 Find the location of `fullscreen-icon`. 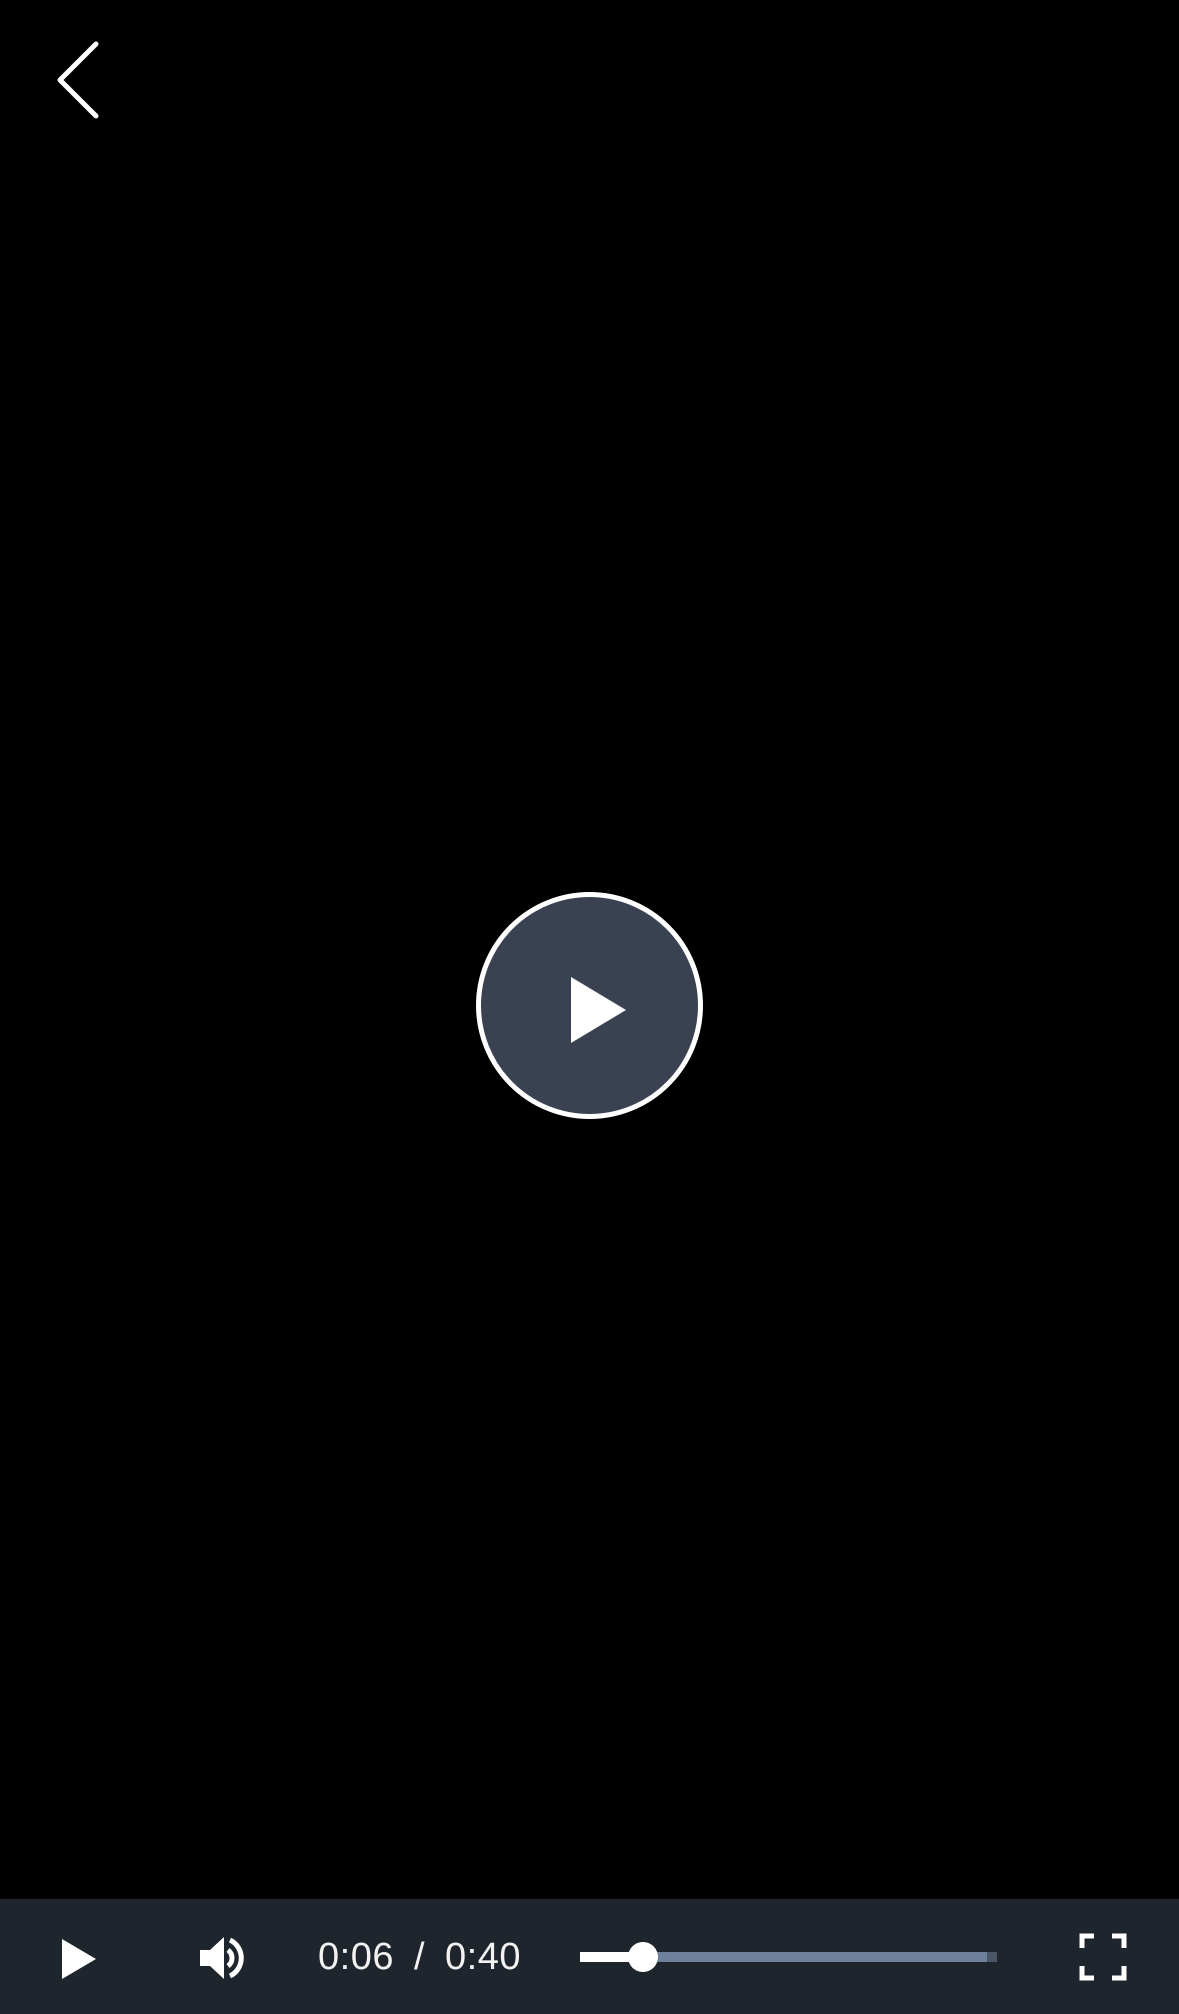

fullscreen-icon is located at coordinates (1103, 1957).